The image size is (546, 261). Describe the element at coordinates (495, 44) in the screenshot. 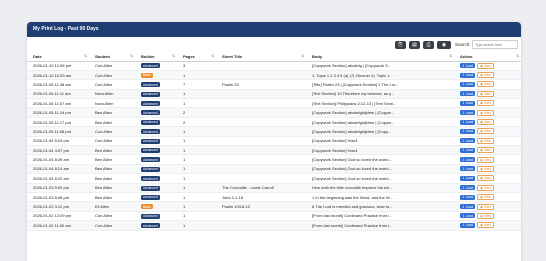

I see `search-input` at that location.